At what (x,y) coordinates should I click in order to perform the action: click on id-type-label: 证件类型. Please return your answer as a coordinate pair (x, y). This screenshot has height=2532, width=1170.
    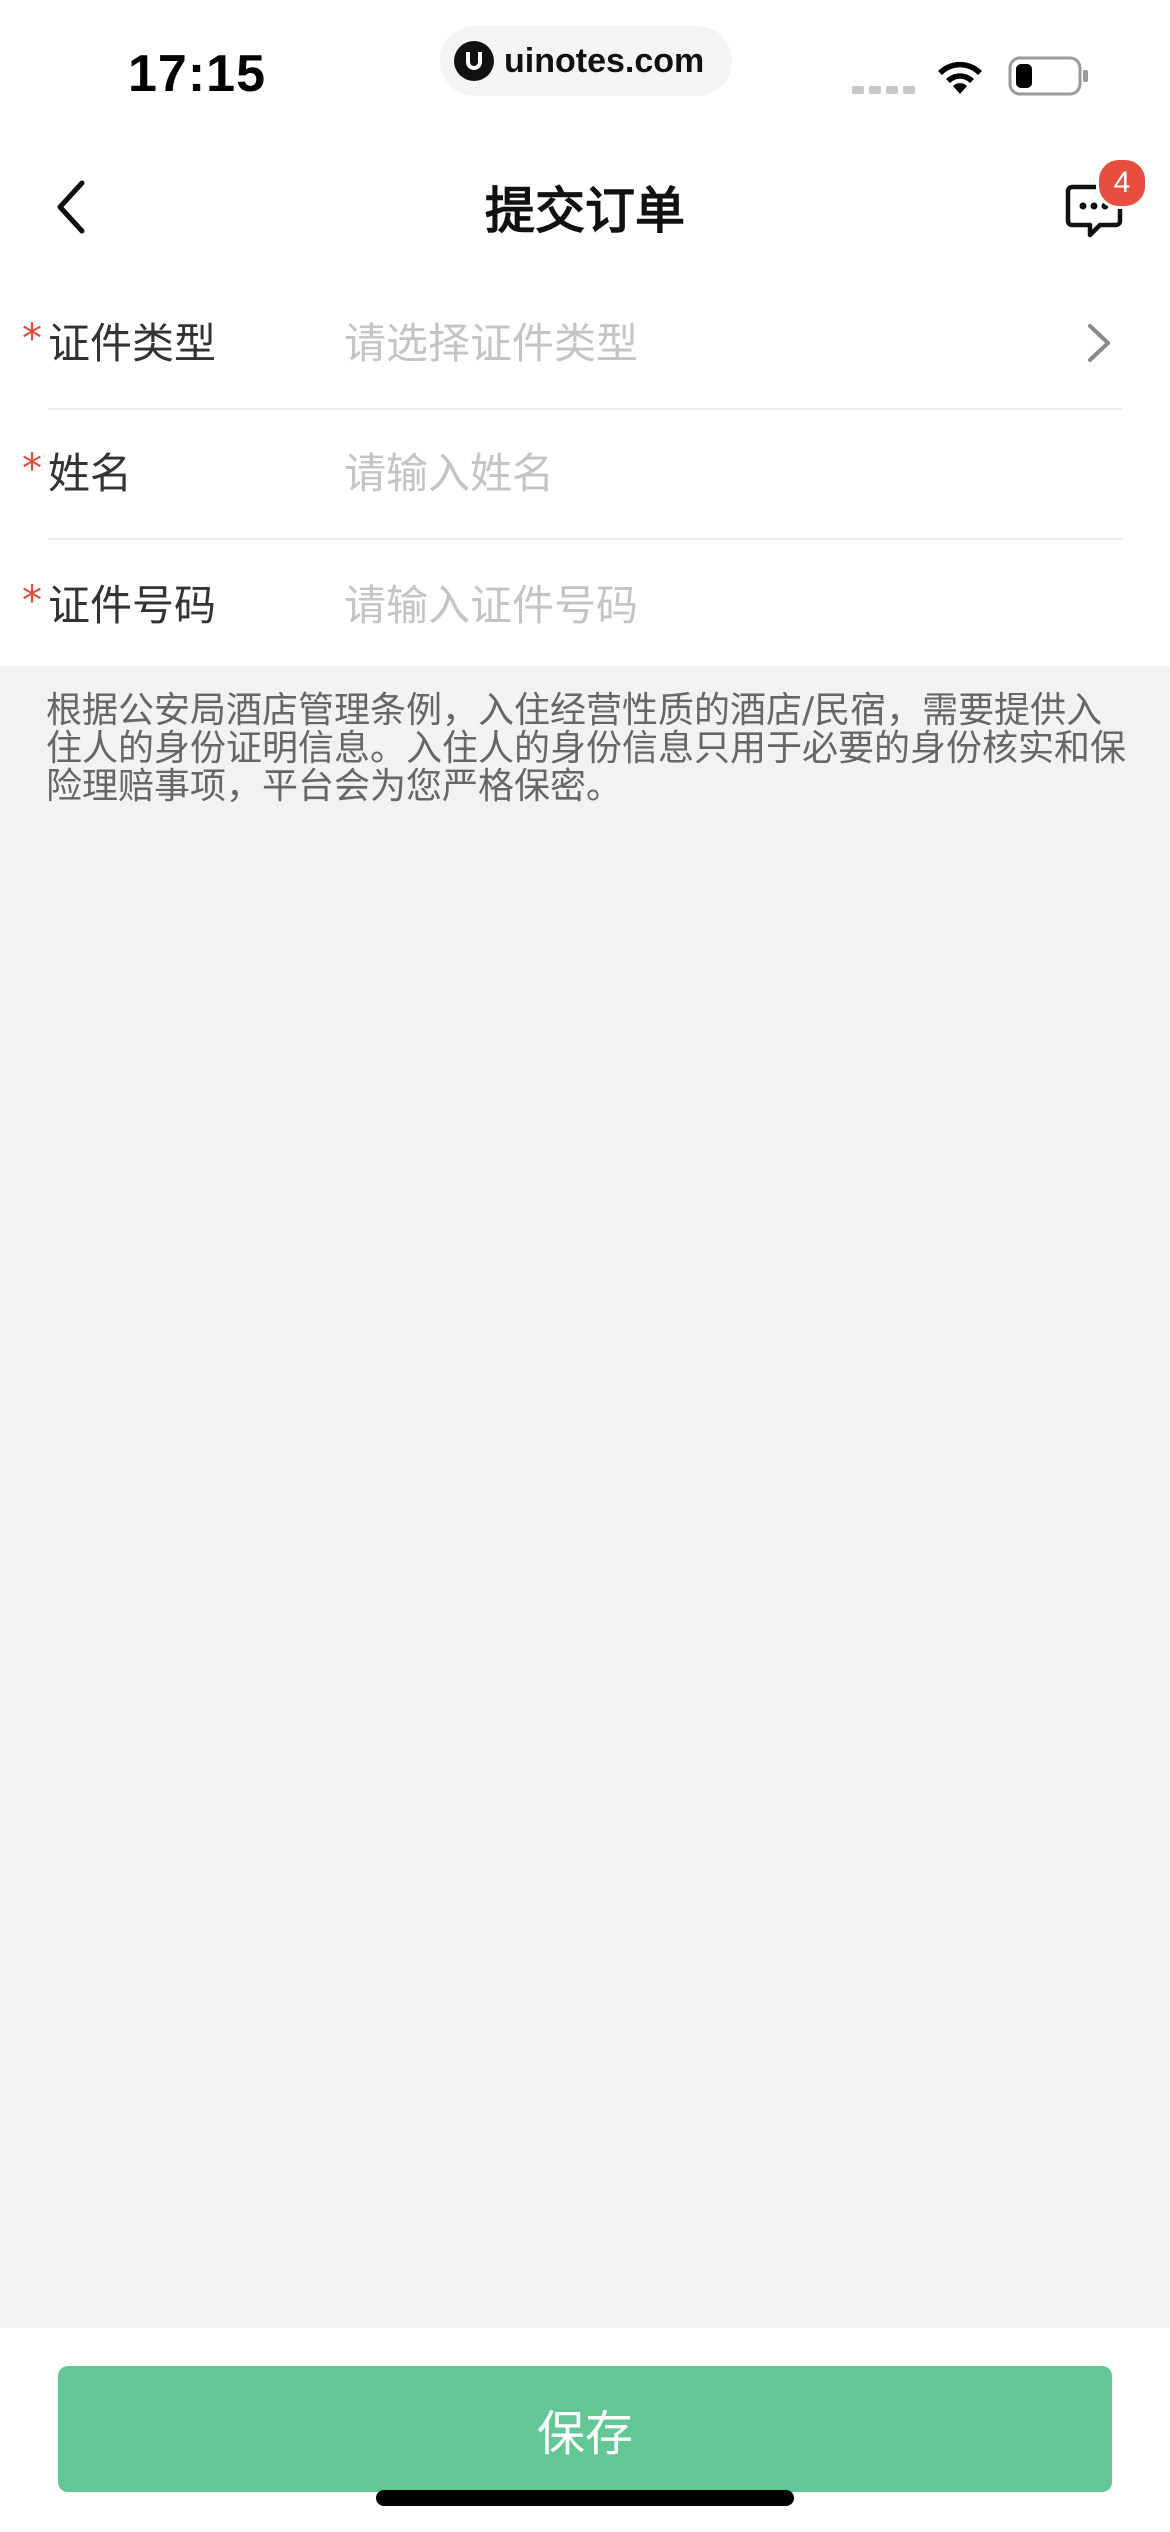
    Looking at the image, I should click on (132, 343).